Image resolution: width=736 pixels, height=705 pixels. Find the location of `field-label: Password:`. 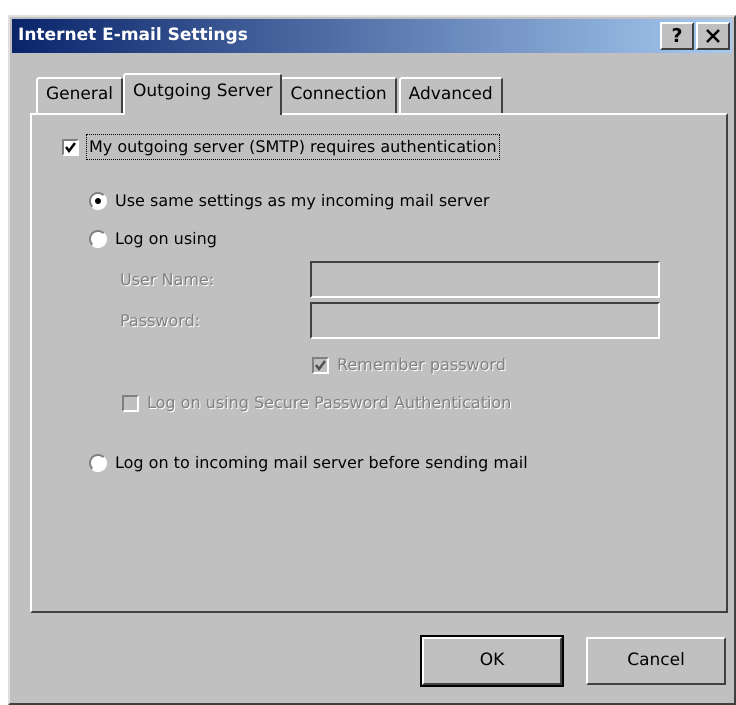

field-label: Password: is located at coordinates (161, 321).